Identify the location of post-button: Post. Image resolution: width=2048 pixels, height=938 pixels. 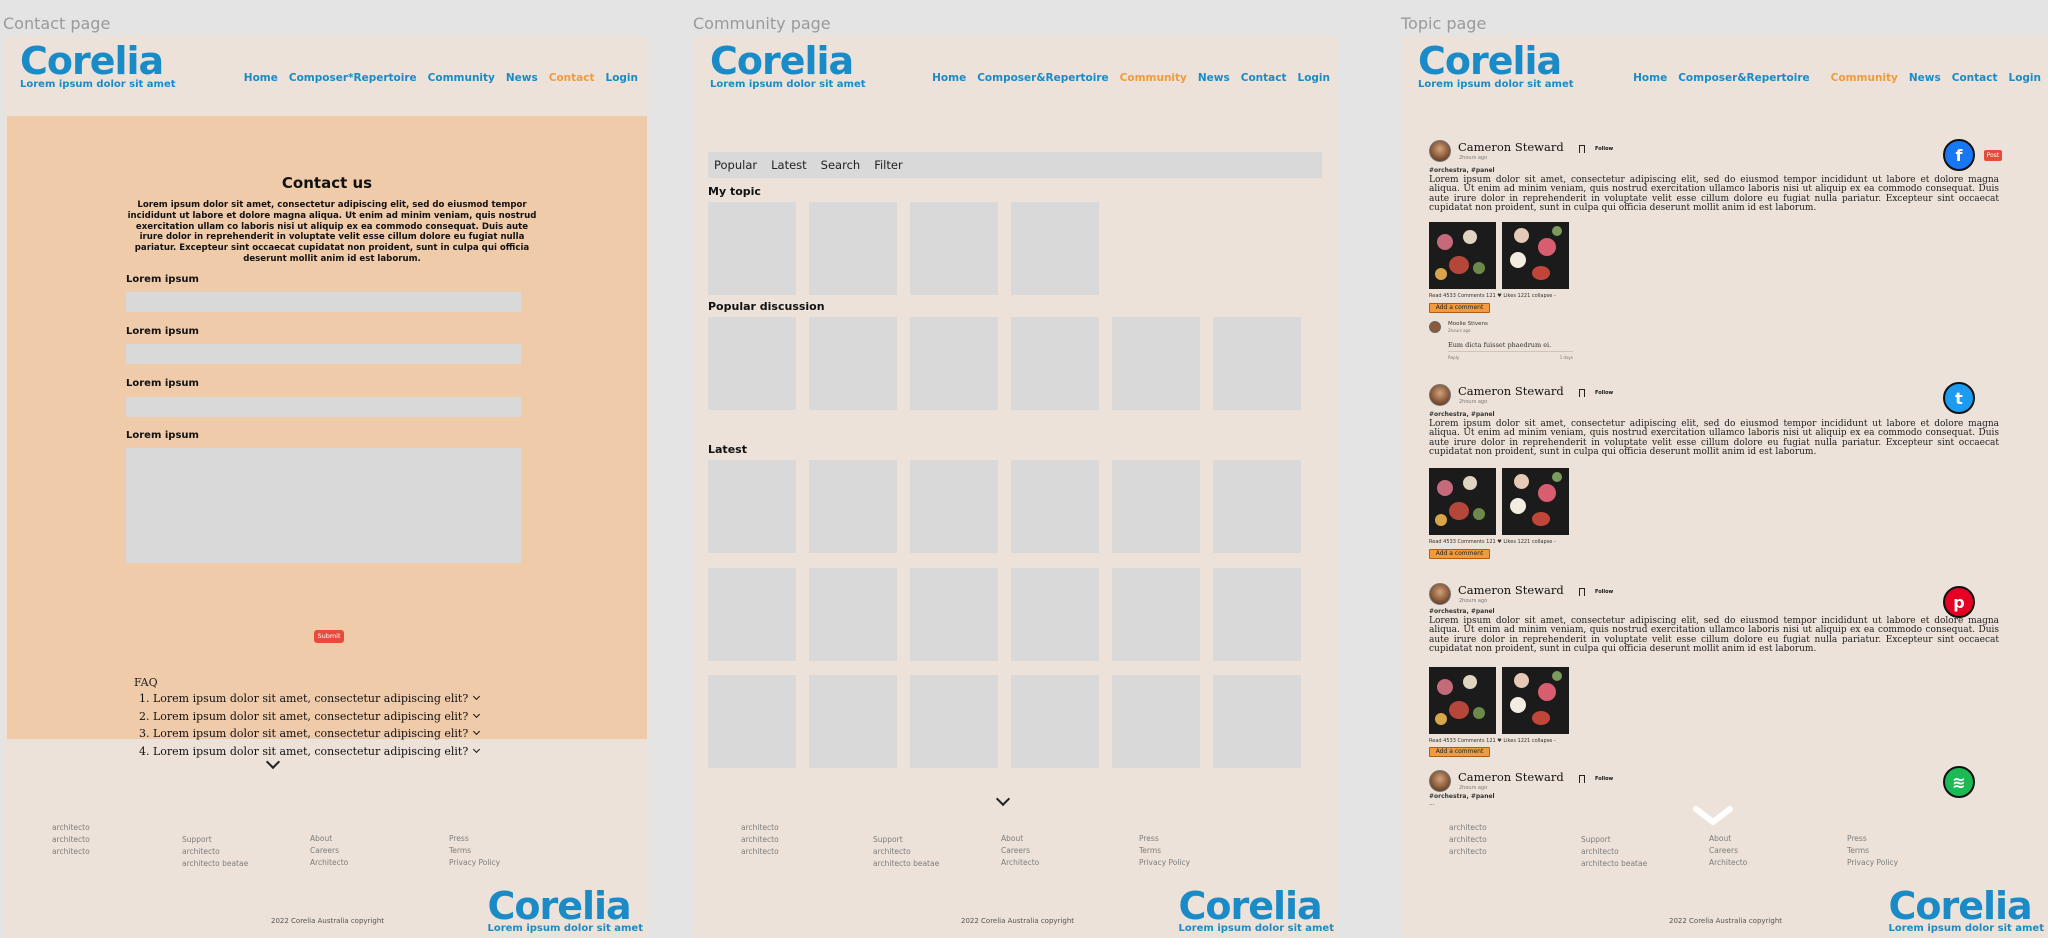
(1993, 155).